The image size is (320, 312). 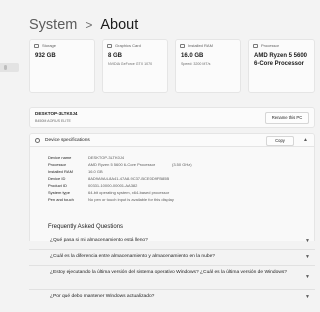 I want to click on spec-label: Pen and touch, so click(x=61, y=199).